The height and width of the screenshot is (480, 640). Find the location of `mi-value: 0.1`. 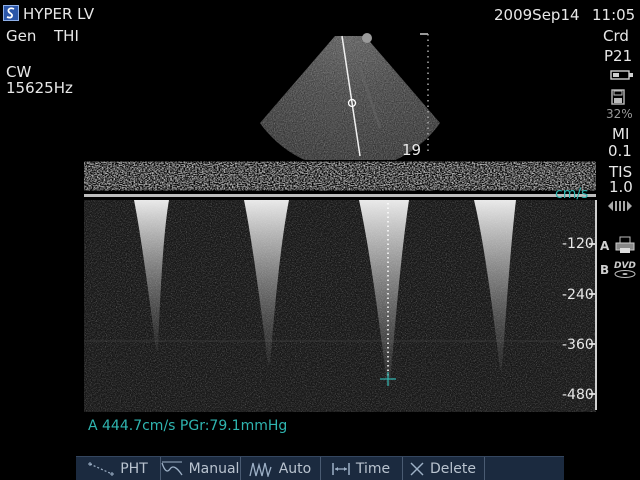

mi-value: 0.1 is located at coordinates (620, 151).